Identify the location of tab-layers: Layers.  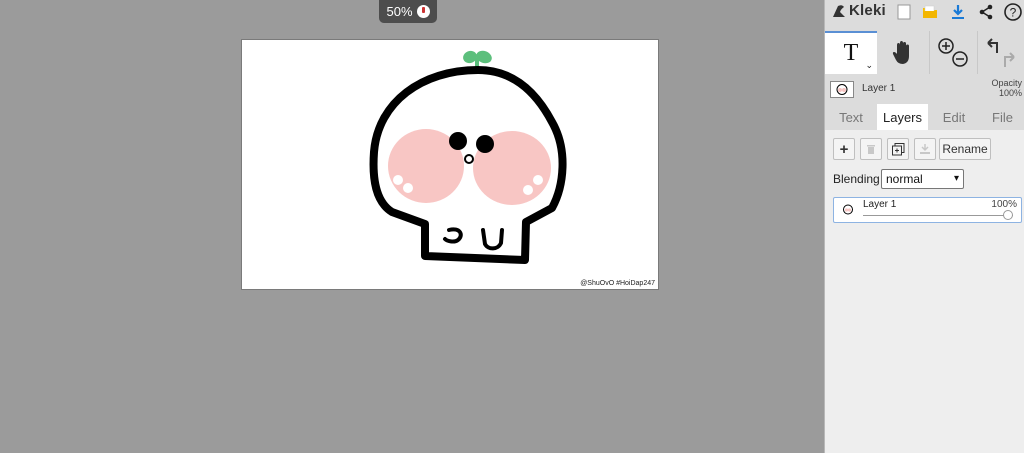
(902, 117).